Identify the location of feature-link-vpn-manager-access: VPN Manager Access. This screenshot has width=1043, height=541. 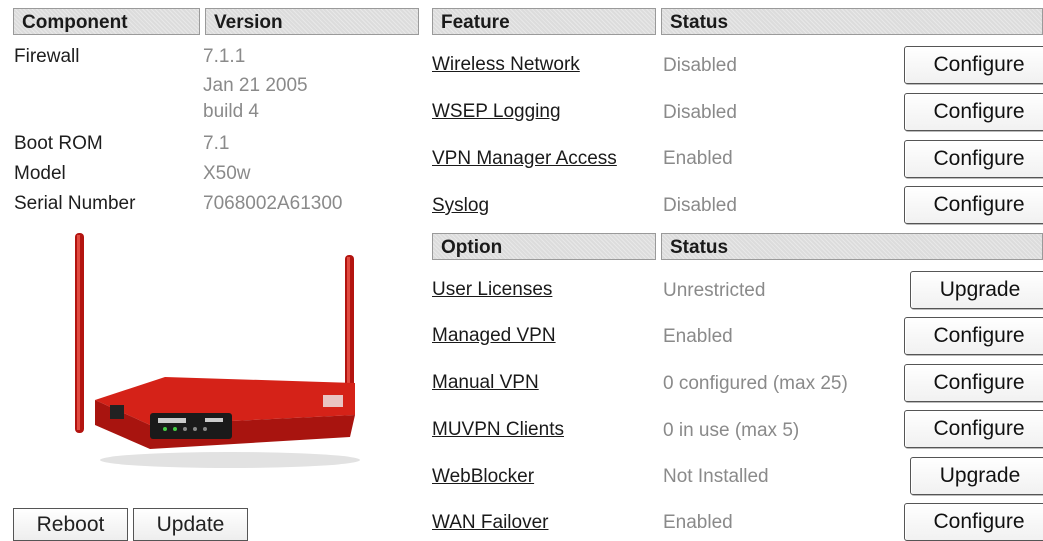
(524, 159).